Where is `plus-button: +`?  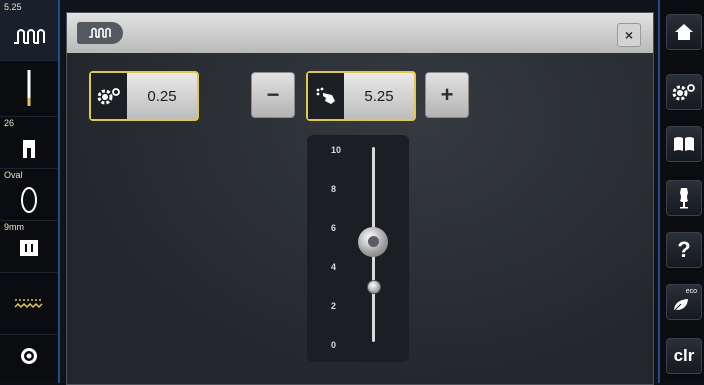
plus-button: + is located at coordinates (447, 95).